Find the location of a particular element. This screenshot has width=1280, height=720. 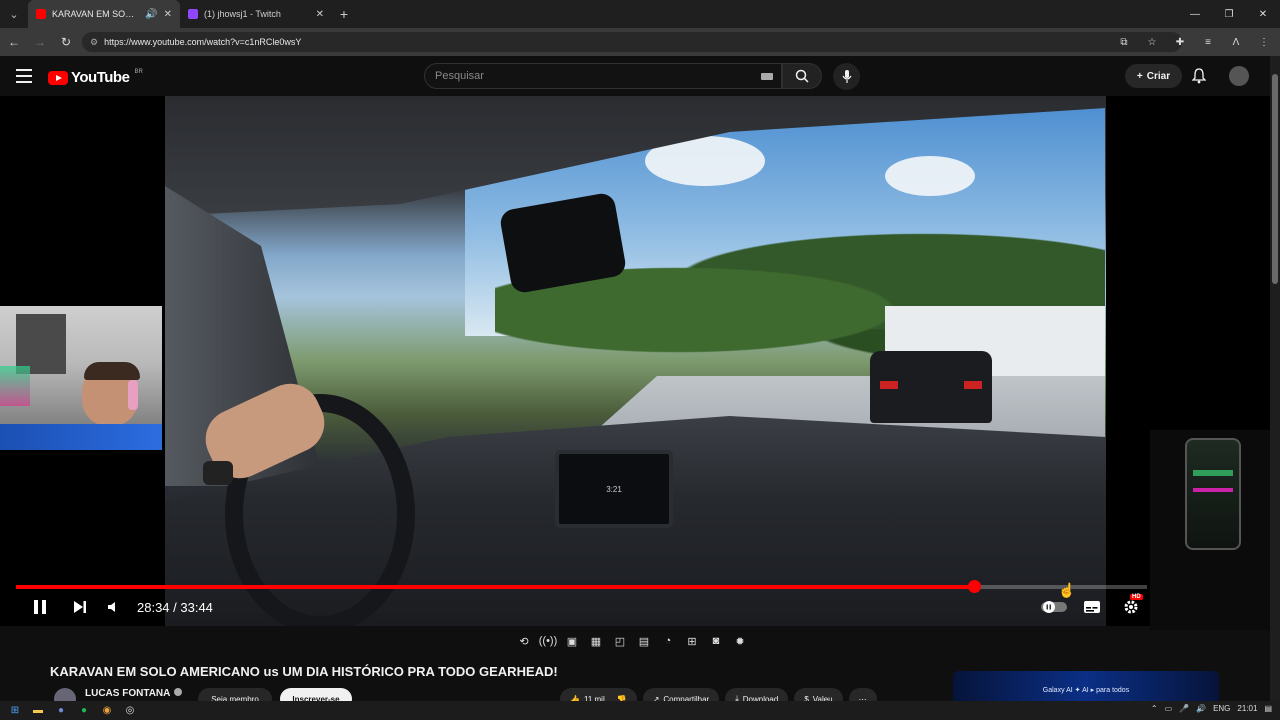

subtitles-button is located at coordinates (1092, 607).